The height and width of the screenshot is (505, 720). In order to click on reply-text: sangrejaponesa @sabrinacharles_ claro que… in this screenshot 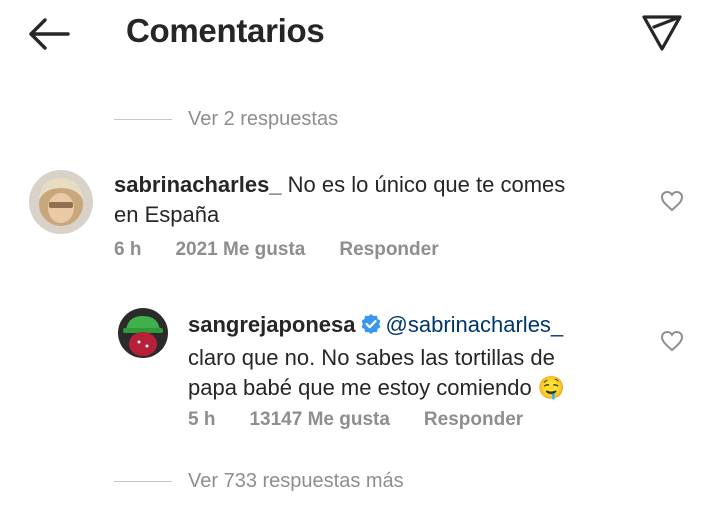, I will do `click(418, 356)`.